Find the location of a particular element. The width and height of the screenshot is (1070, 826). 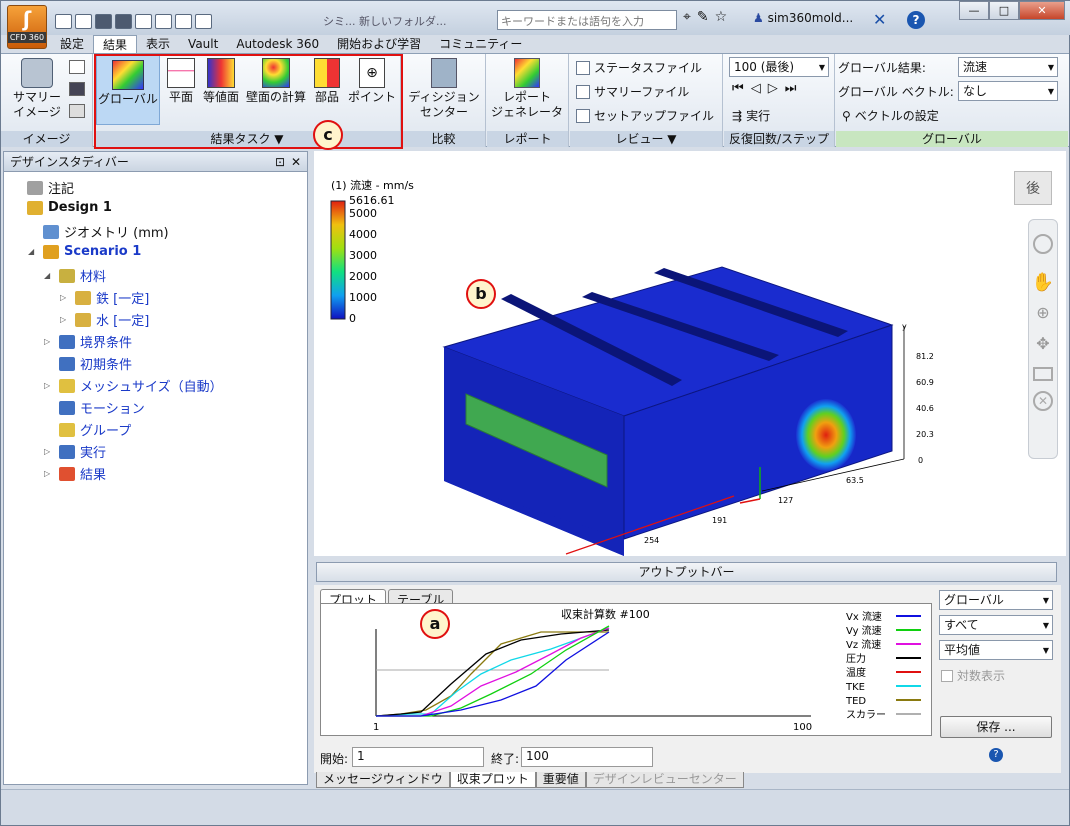

decision-center-button: ディシジョン センター is located at coordinates (444, 89).